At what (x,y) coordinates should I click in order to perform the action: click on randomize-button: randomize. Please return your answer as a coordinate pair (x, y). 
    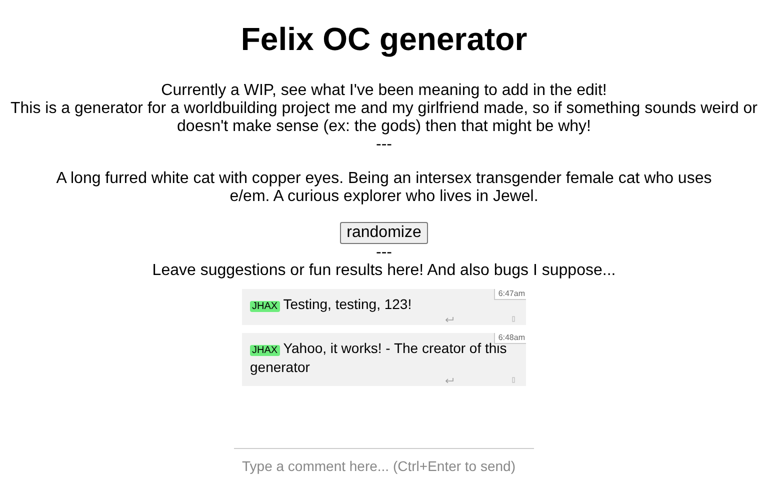
    Looking at the image, I should click on (384, 233).